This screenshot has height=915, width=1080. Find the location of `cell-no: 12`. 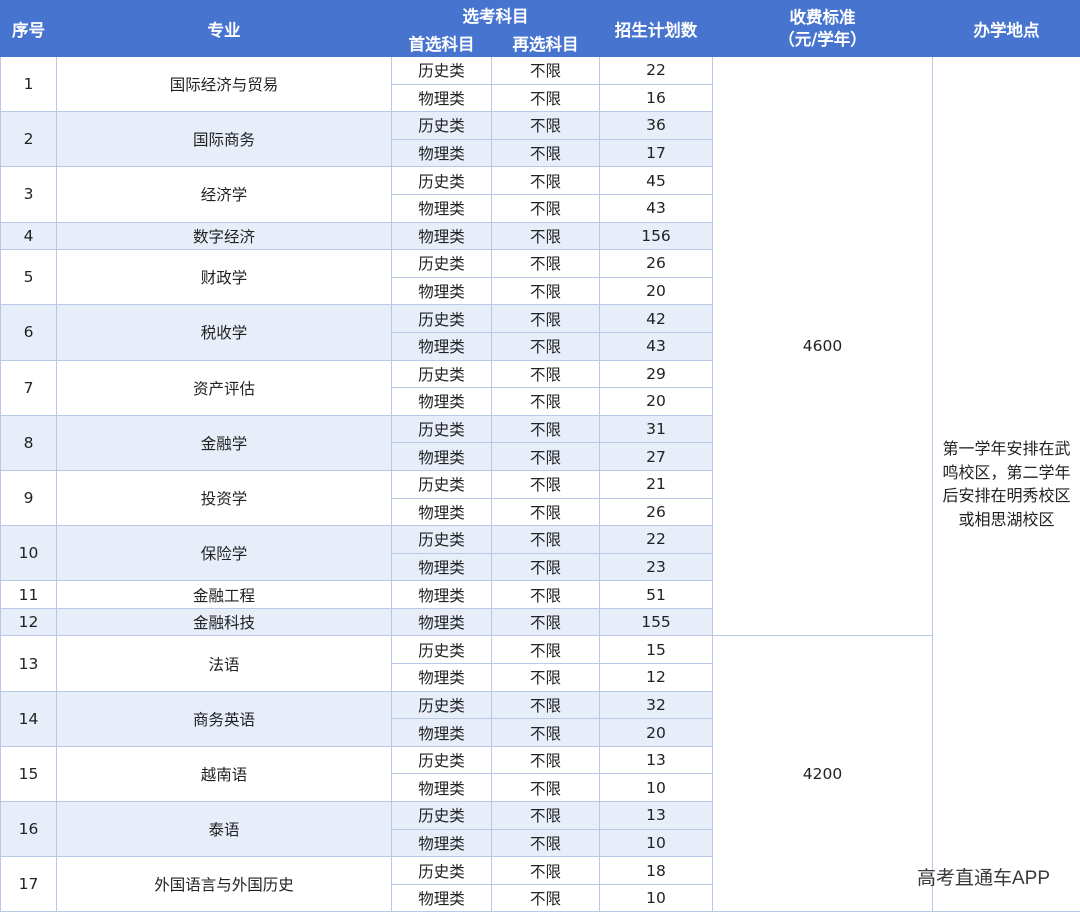

cell-no: 12 is located at coordinates (28, 622).